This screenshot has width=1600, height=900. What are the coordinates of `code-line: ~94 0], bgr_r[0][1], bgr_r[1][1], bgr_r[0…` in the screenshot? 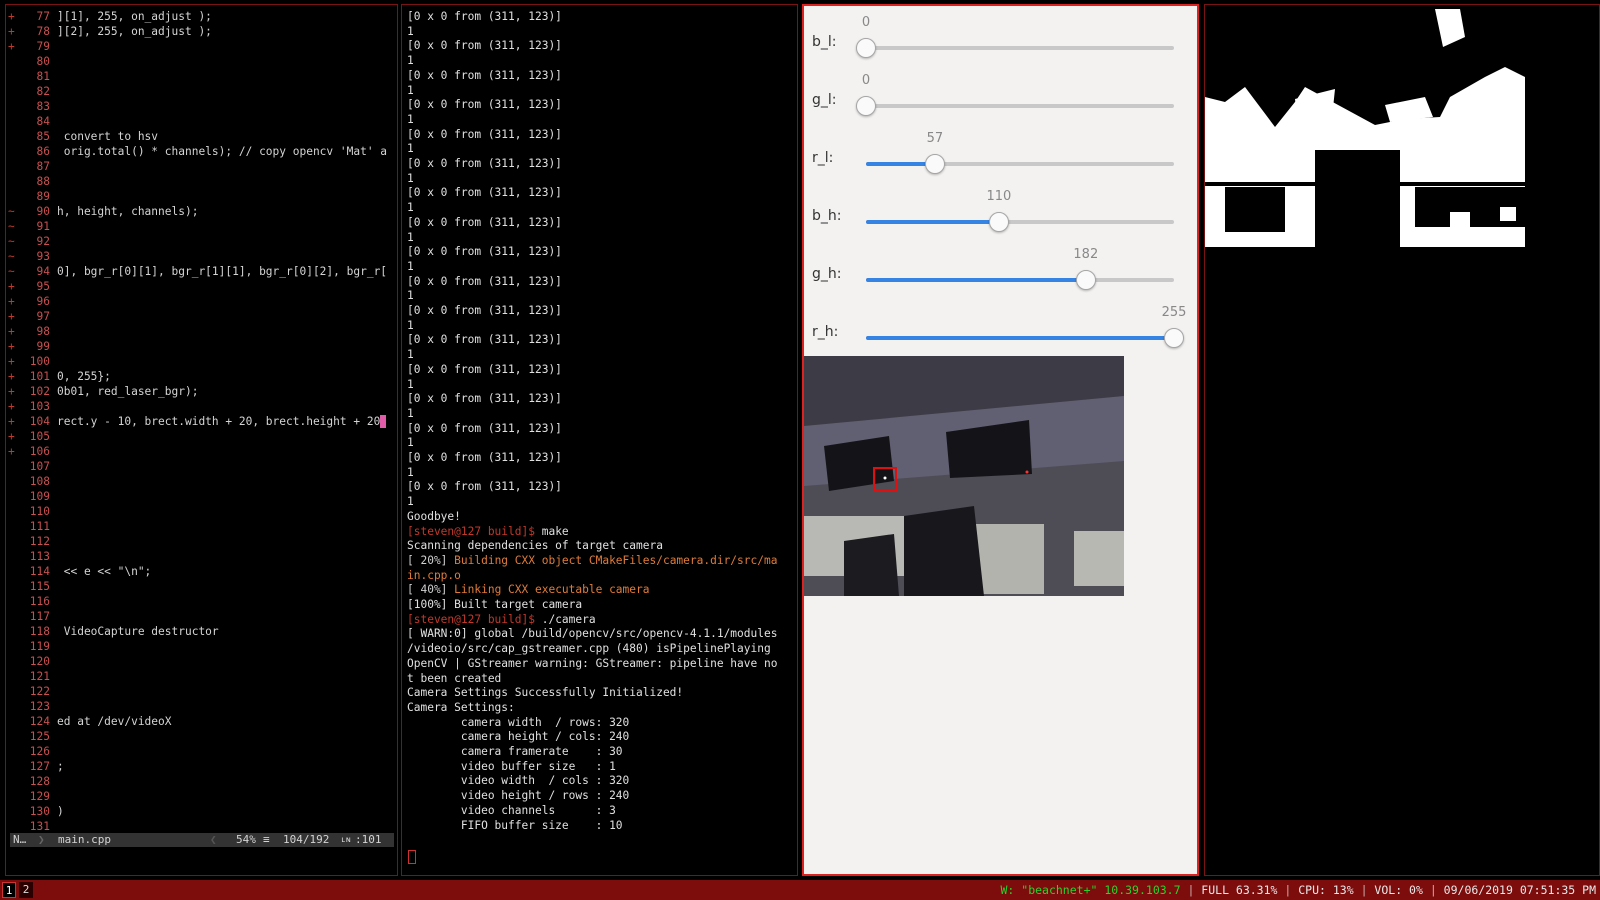 It's located at (201, 271).